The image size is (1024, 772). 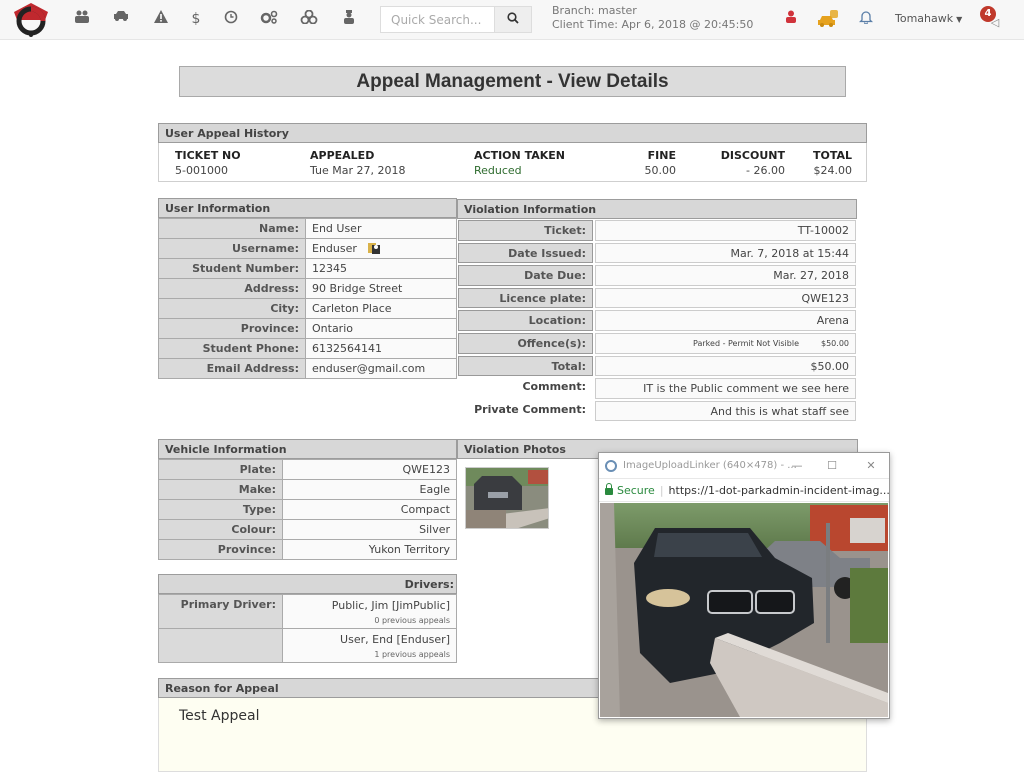 What do you see at coordinates (988, 14) in the screenshot?
I see `notification-badge: 4` at bounding box center [988, 14].